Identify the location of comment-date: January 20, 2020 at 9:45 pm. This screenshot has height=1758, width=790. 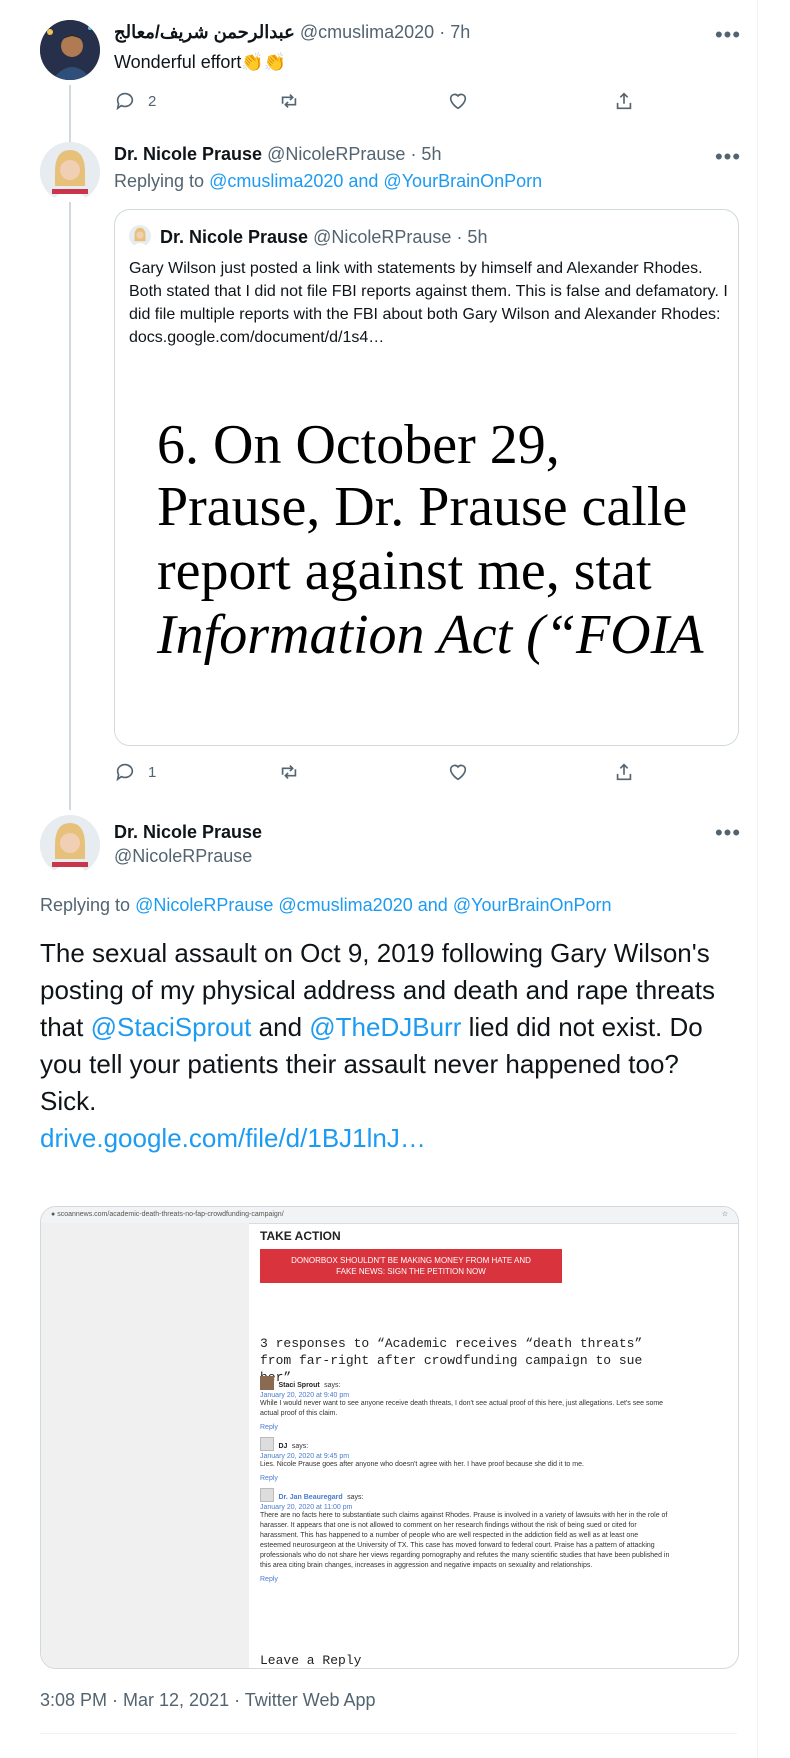
(305, 1456).